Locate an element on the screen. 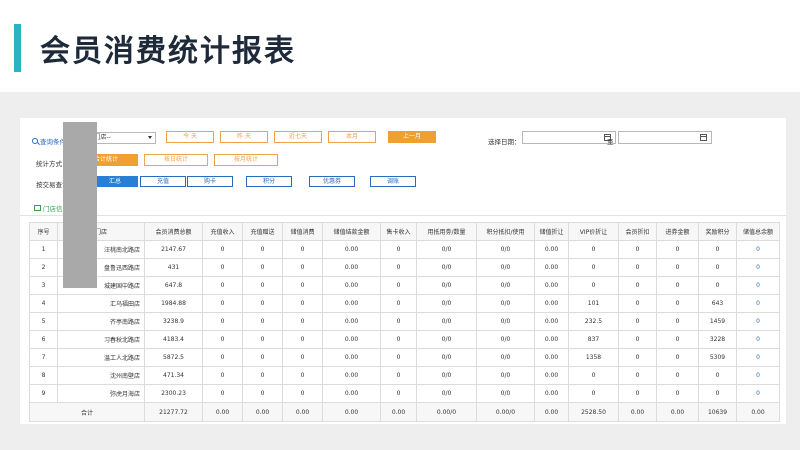 Image resolution: width=800 pixels, height=450 pixels. table-cell: 232.5 is located at coordinates (593, 321).